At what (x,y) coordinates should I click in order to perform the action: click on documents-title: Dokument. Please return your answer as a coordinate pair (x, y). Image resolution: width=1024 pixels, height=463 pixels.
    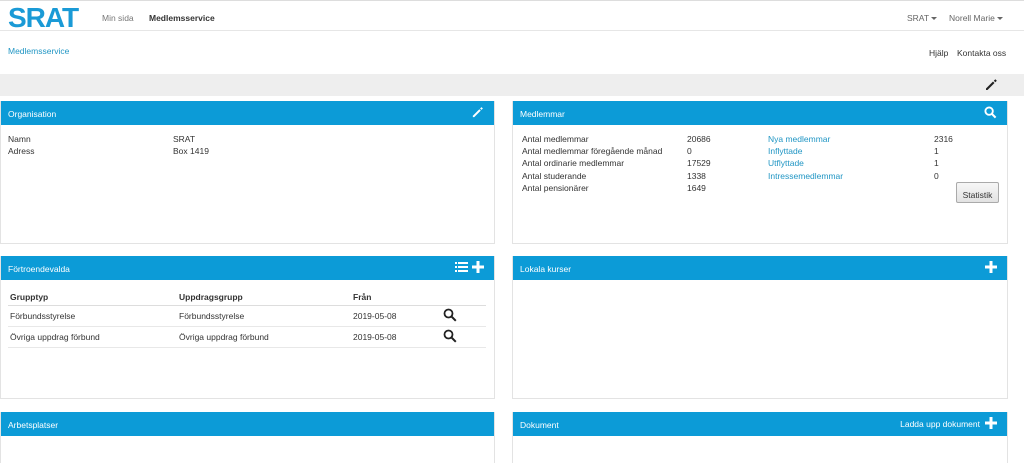
    Looking at the image, I should click on (539, 425).